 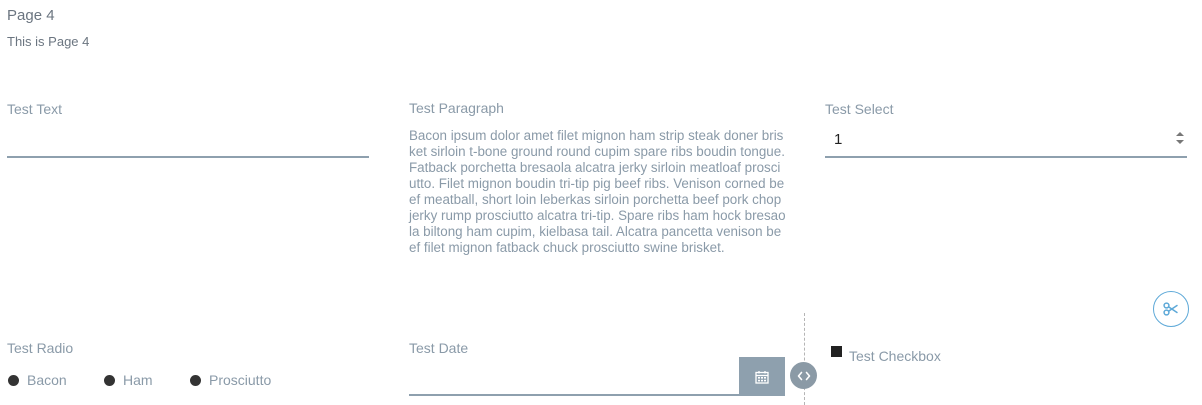 I want to click on select-value: 1, so click(x=838, y=139).